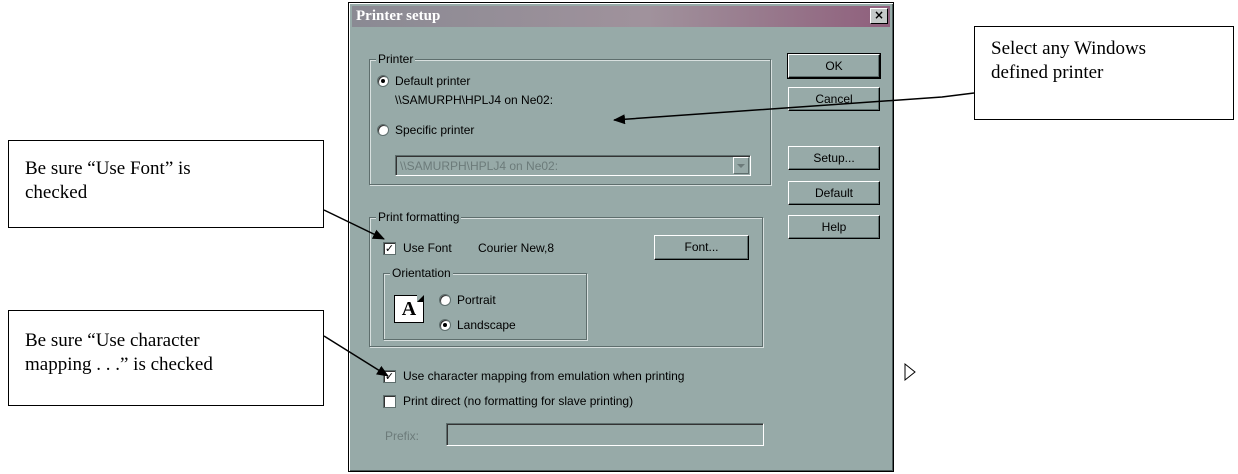  I want to click on pointer-cursor-icon, so click(910, 372).